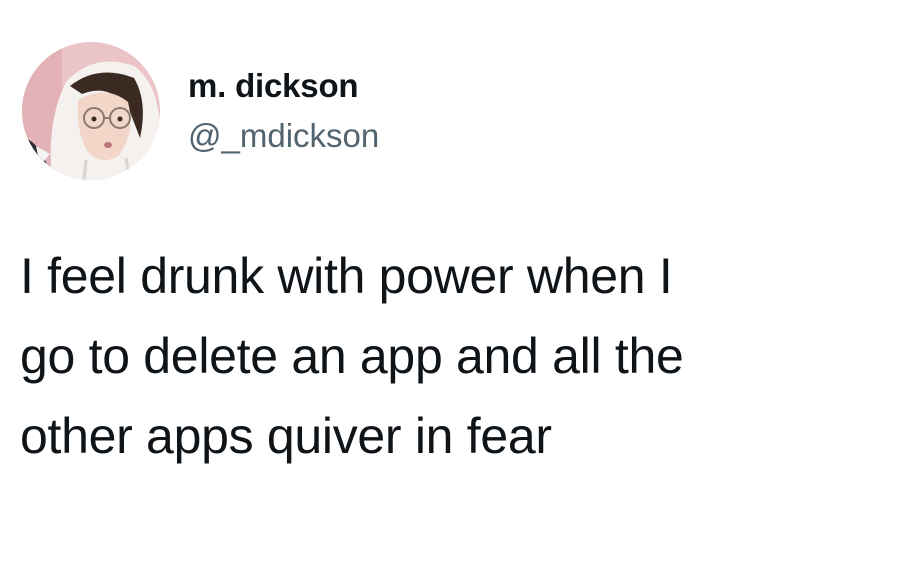 The image size is (900, 575). I want to click on avatar-photo, so click(91, 111).